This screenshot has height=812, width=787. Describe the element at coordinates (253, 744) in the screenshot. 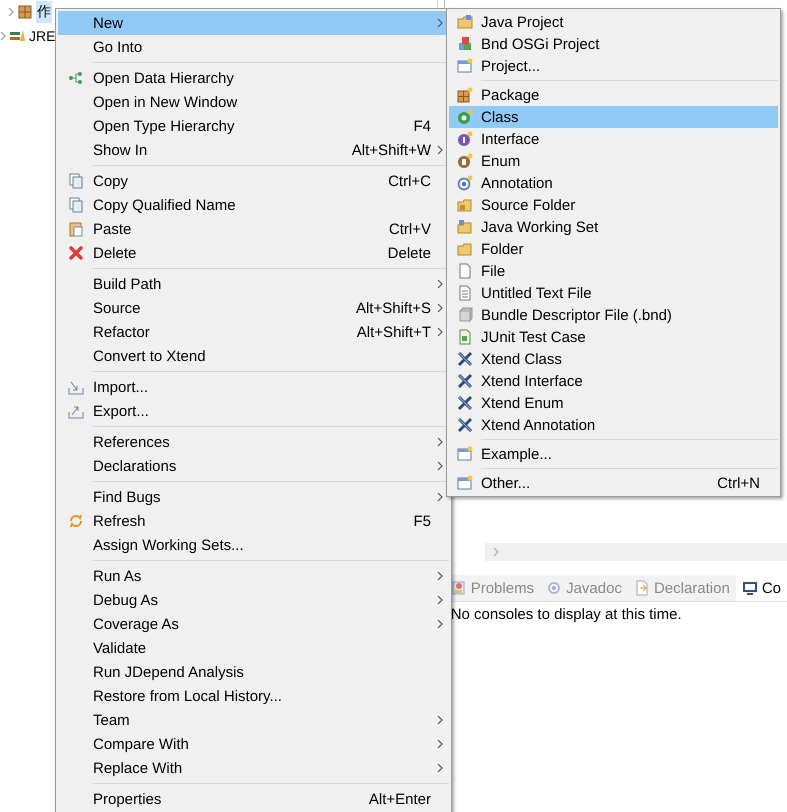

I see `menu-item: Compare With` at that location.